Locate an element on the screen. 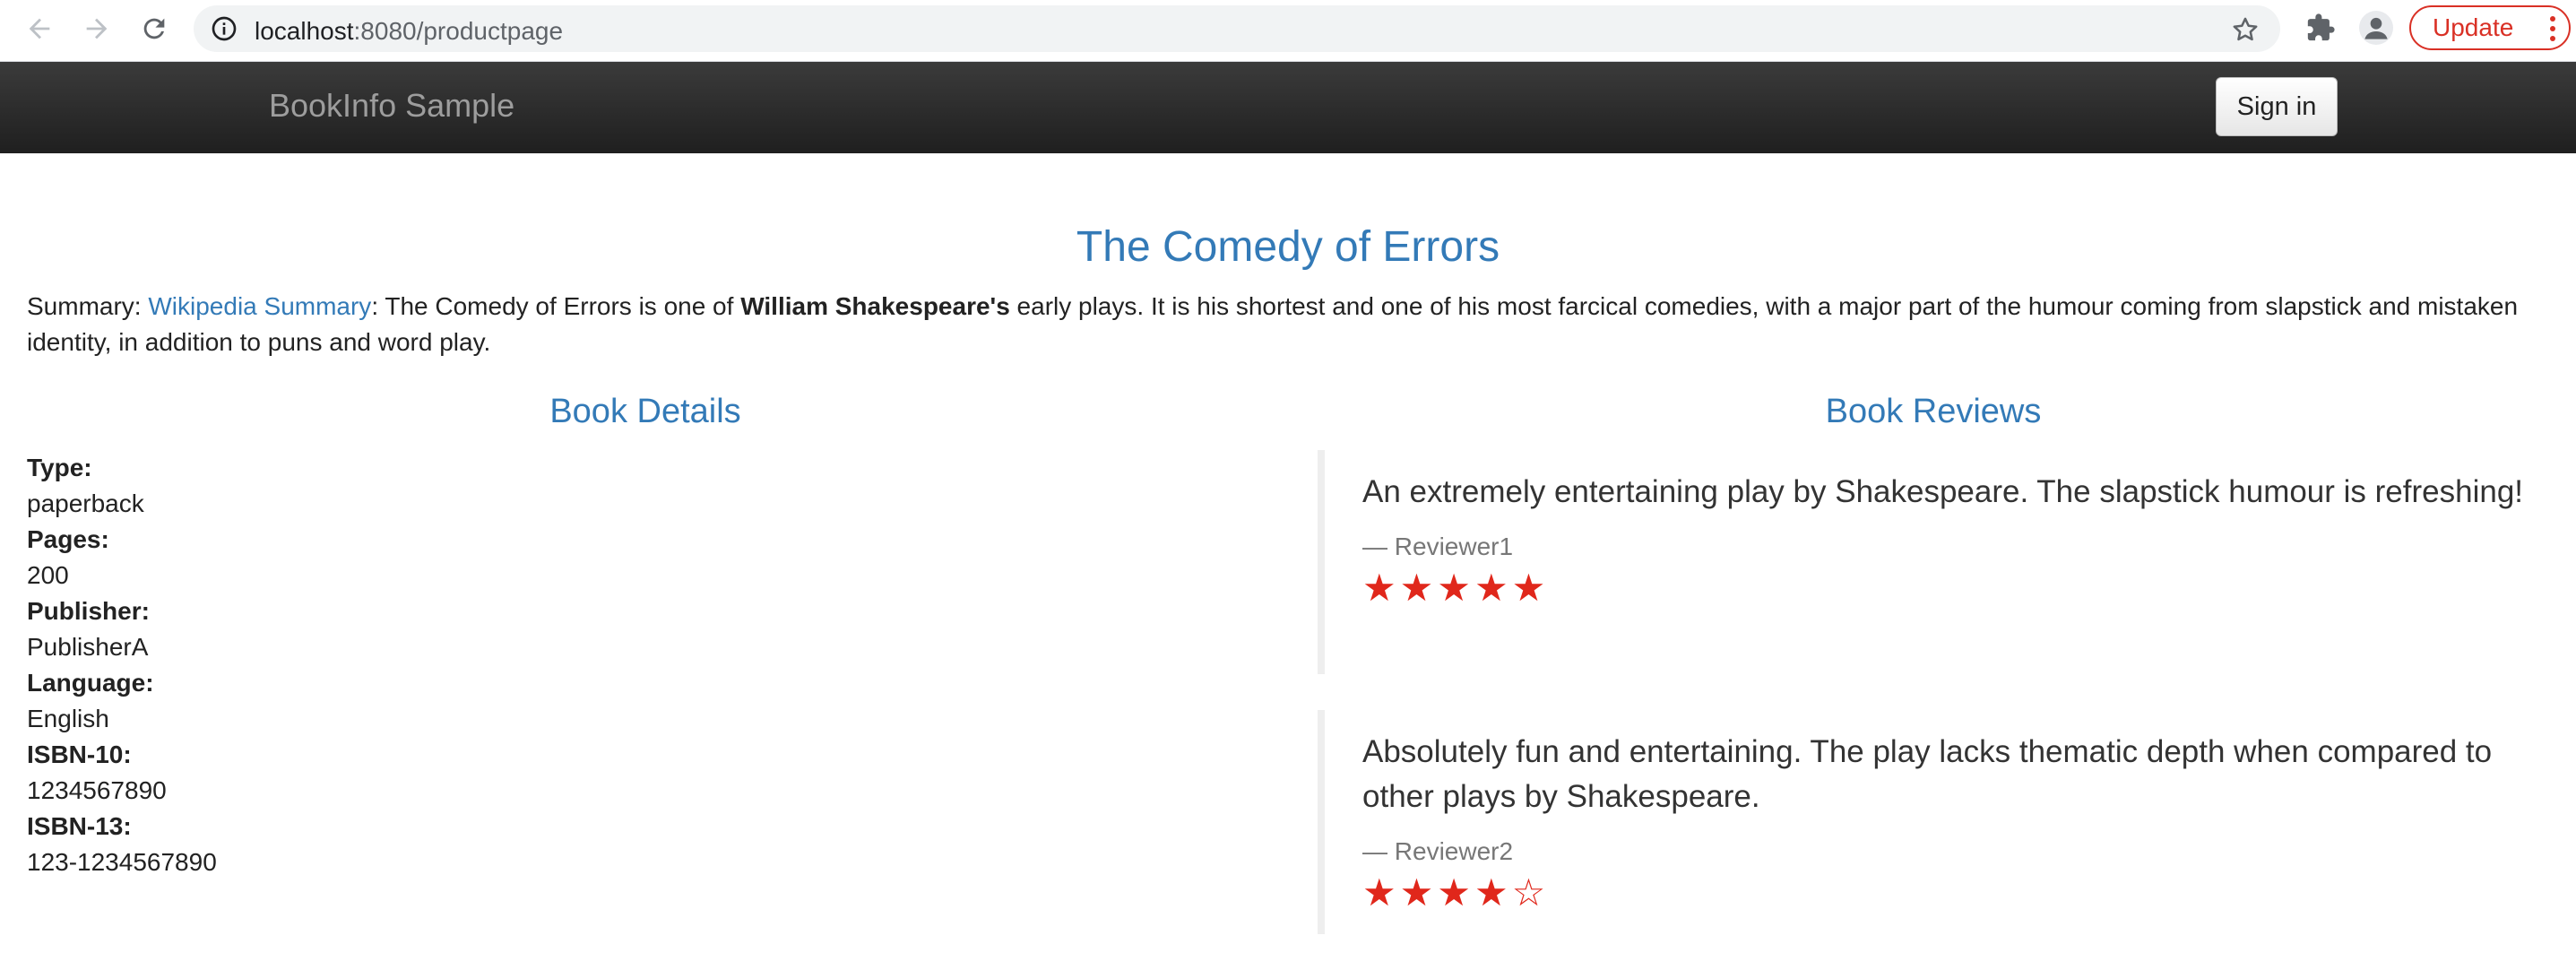 Image resolution: width=2576 pixels, height=970 pixels. extensions-icon is located at coordinates (2320, 28).